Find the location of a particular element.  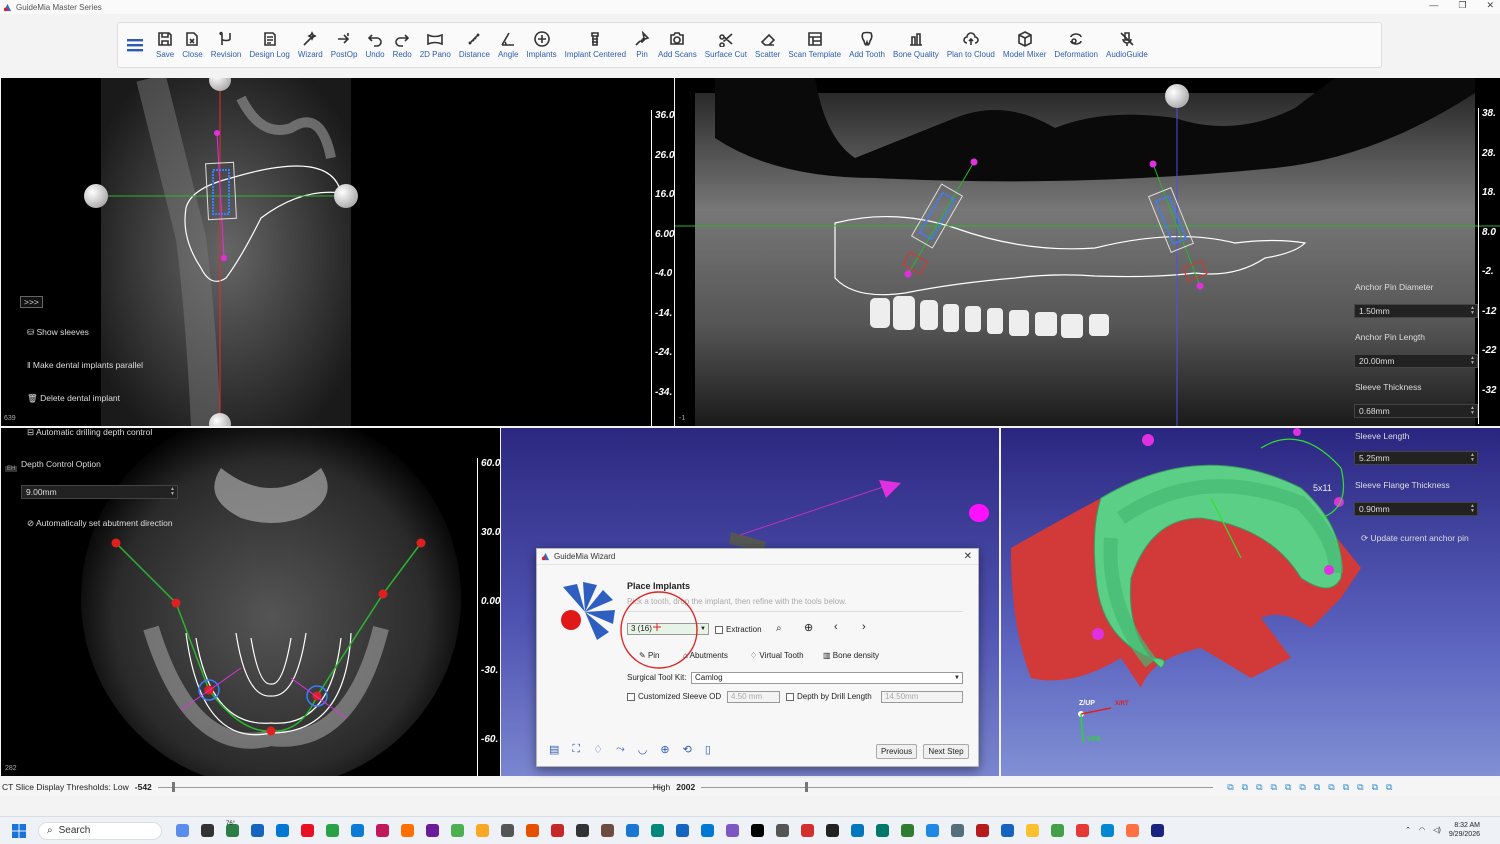

toolbar-model-mixer-button: Model Mixer is located at coordinates (1025, 45).